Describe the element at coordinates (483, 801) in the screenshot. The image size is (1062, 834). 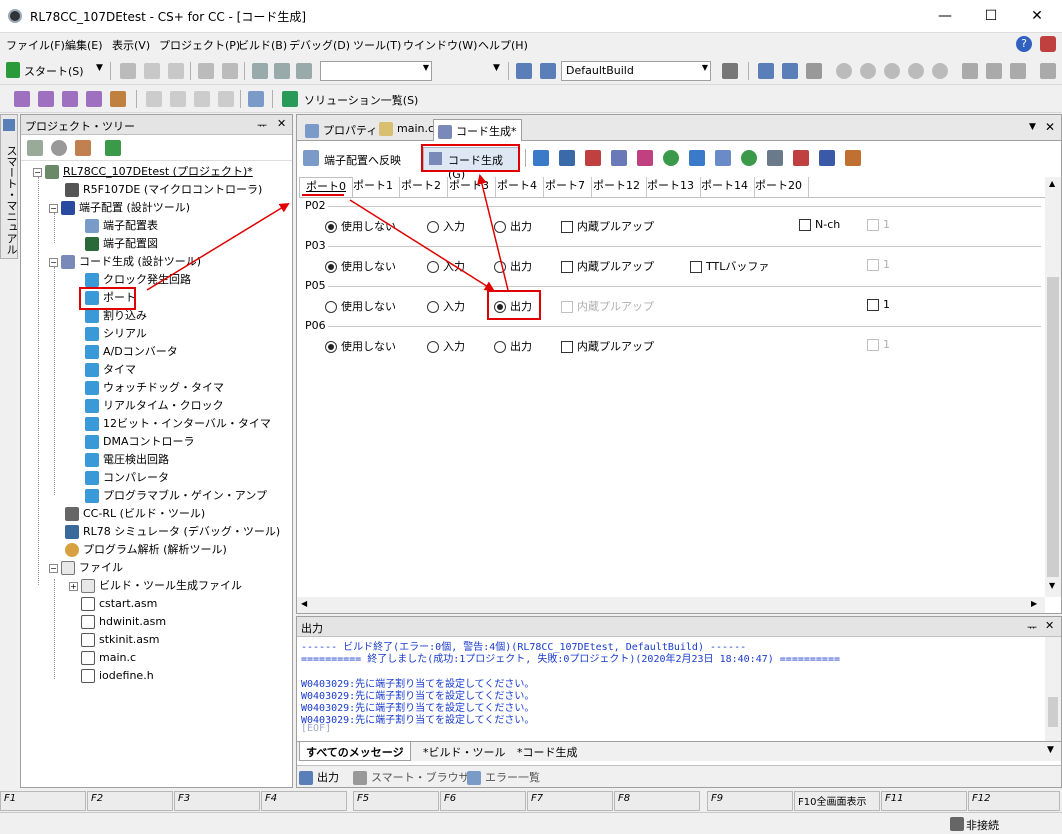
I see `fkey-f6: F6` at that location.